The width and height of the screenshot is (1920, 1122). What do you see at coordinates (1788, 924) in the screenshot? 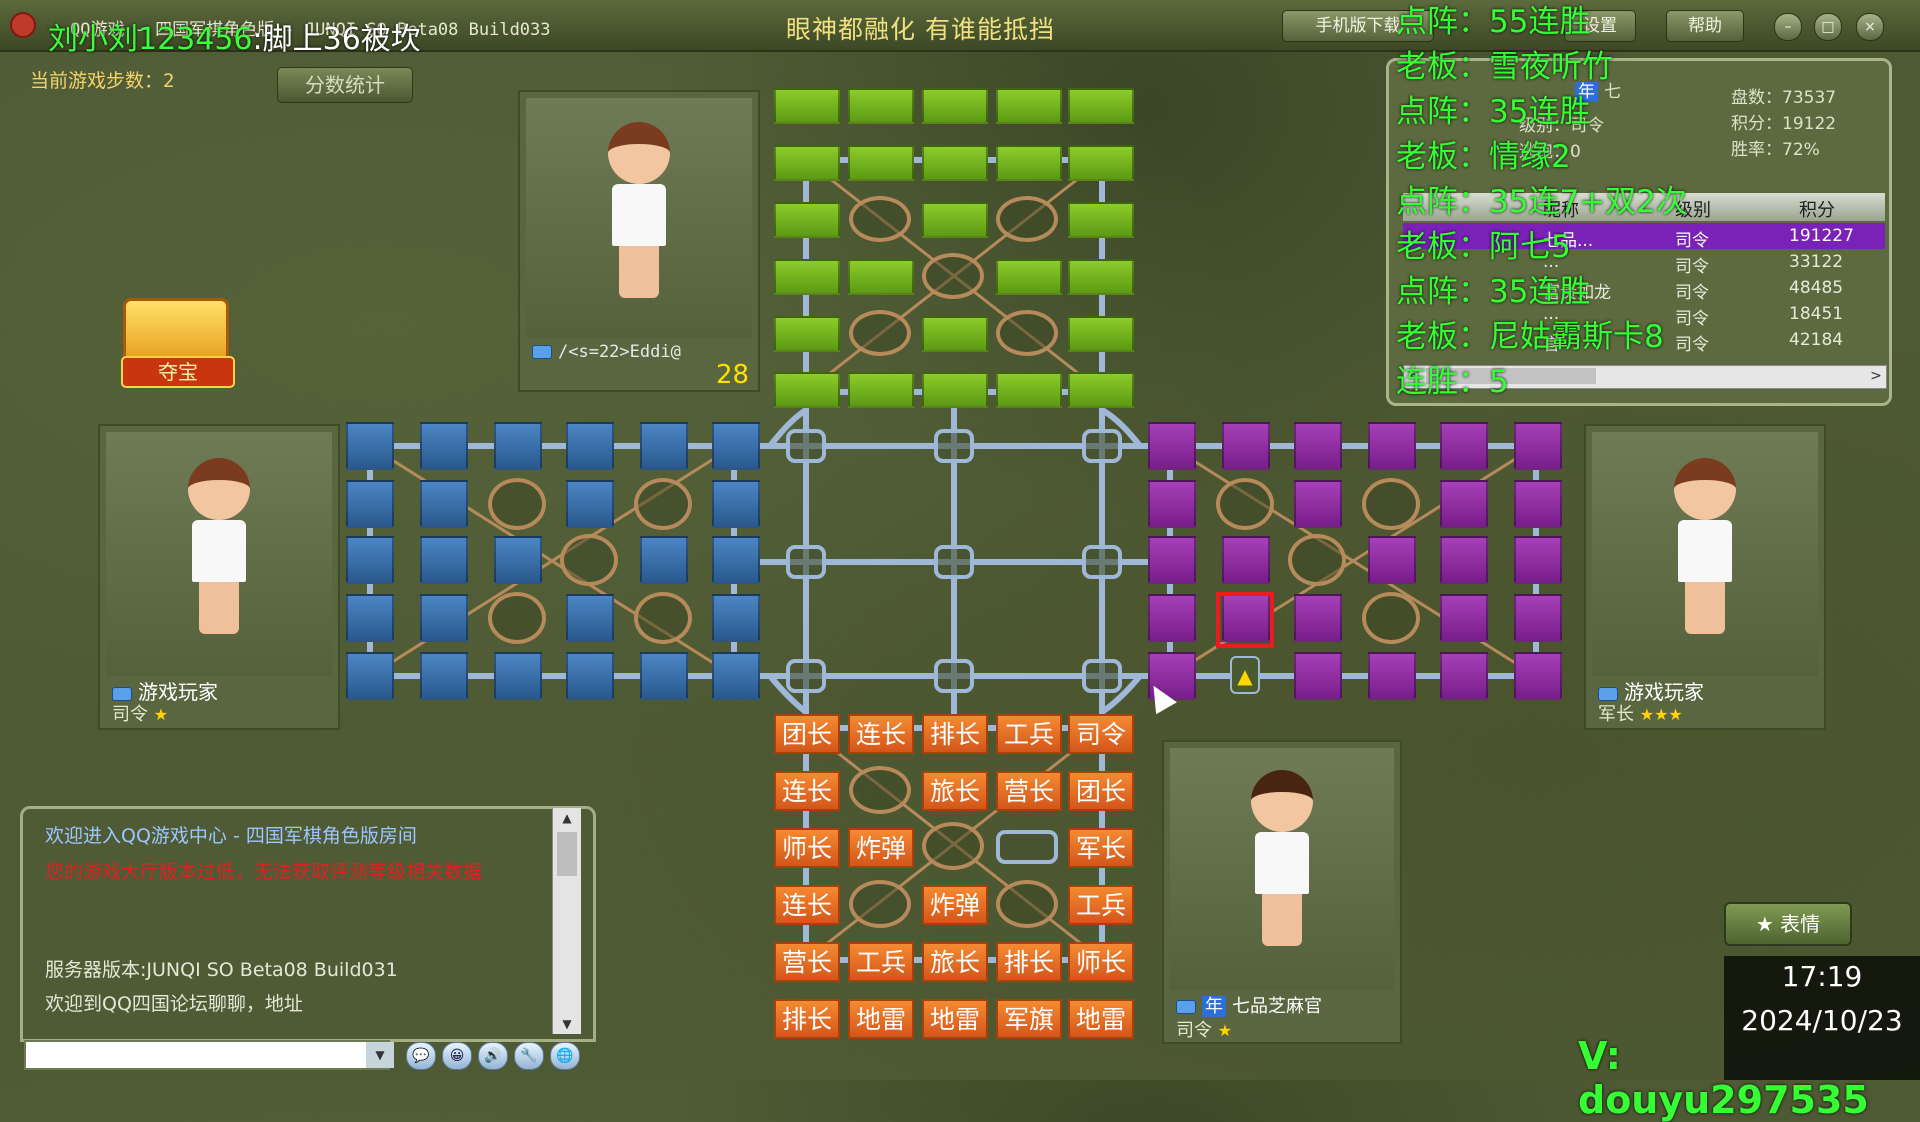
I see `emote-button: ★ 表情` at bounding box center [1788, 924].